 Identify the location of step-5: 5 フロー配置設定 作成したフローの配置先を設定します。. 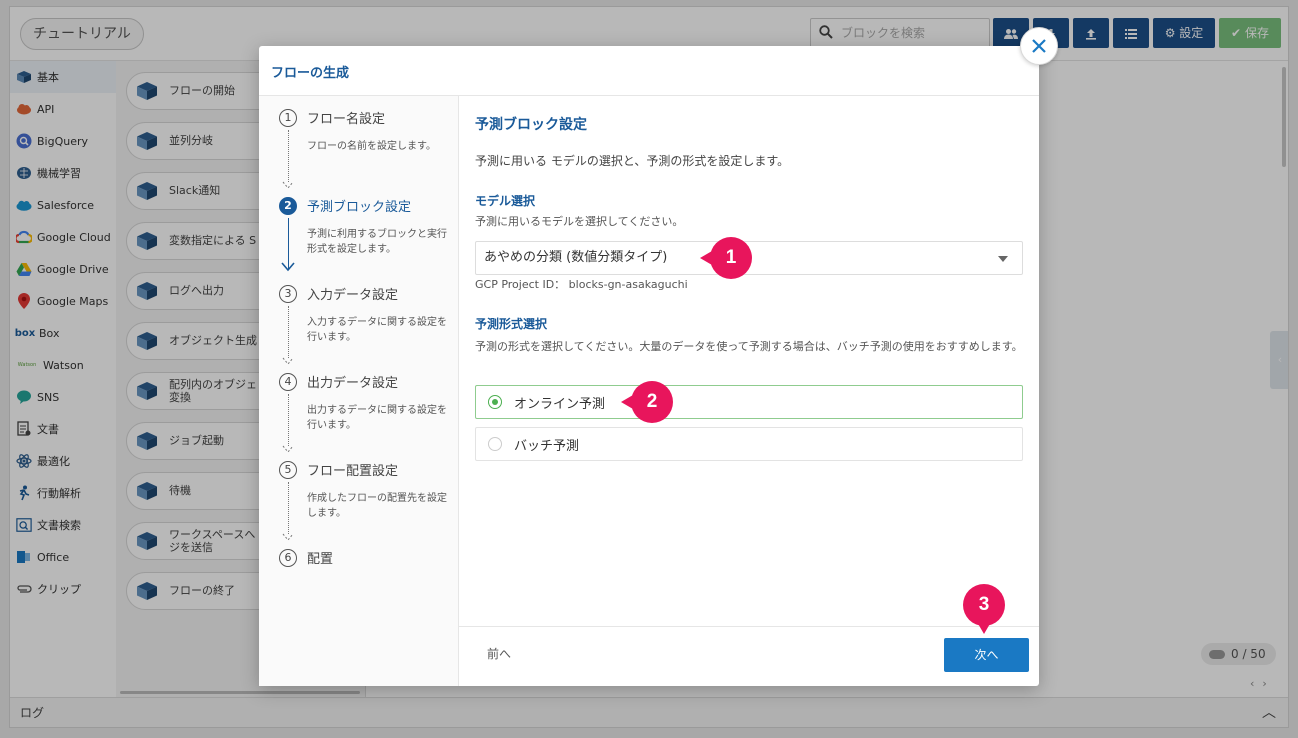
(369, 500).